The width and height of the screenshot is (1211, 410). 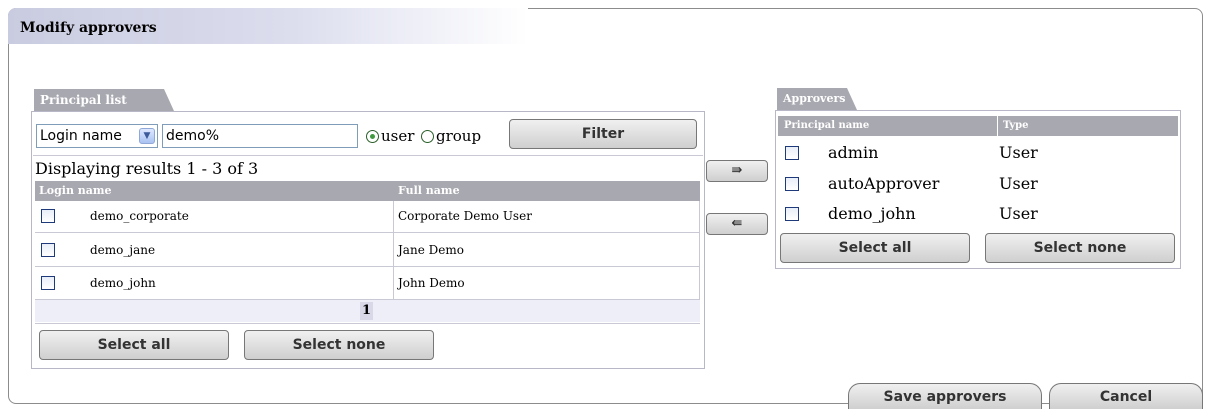 I want to click on tab-approvers: Approvers, so click(x=817, y=99).